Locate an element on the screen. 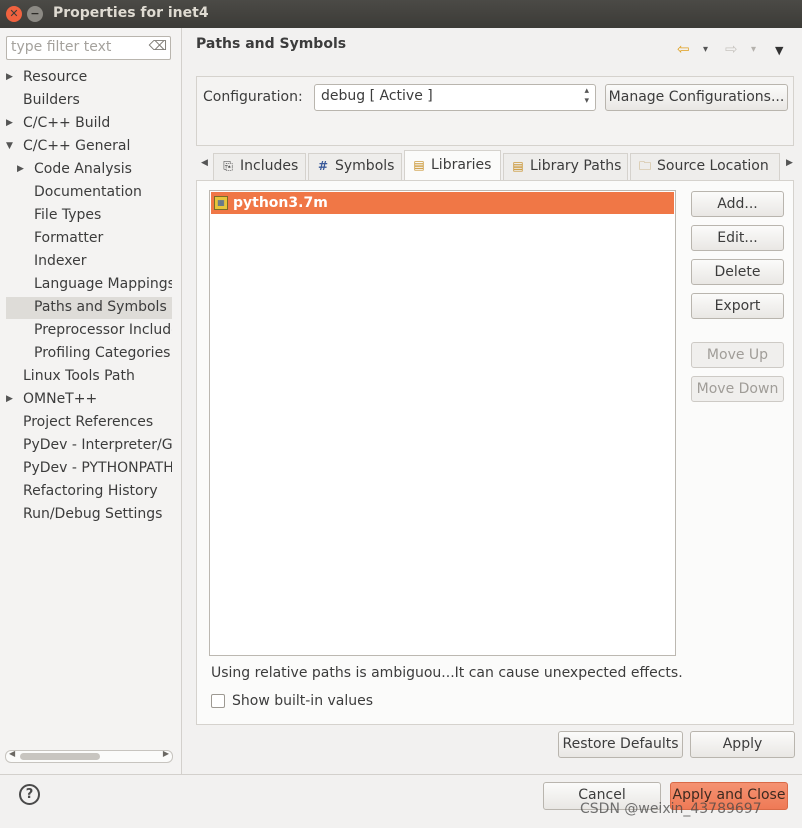 The image size is (802, 828). horizontal-scrollbar: ◀ ▶ is located at coordinates (89, 756).